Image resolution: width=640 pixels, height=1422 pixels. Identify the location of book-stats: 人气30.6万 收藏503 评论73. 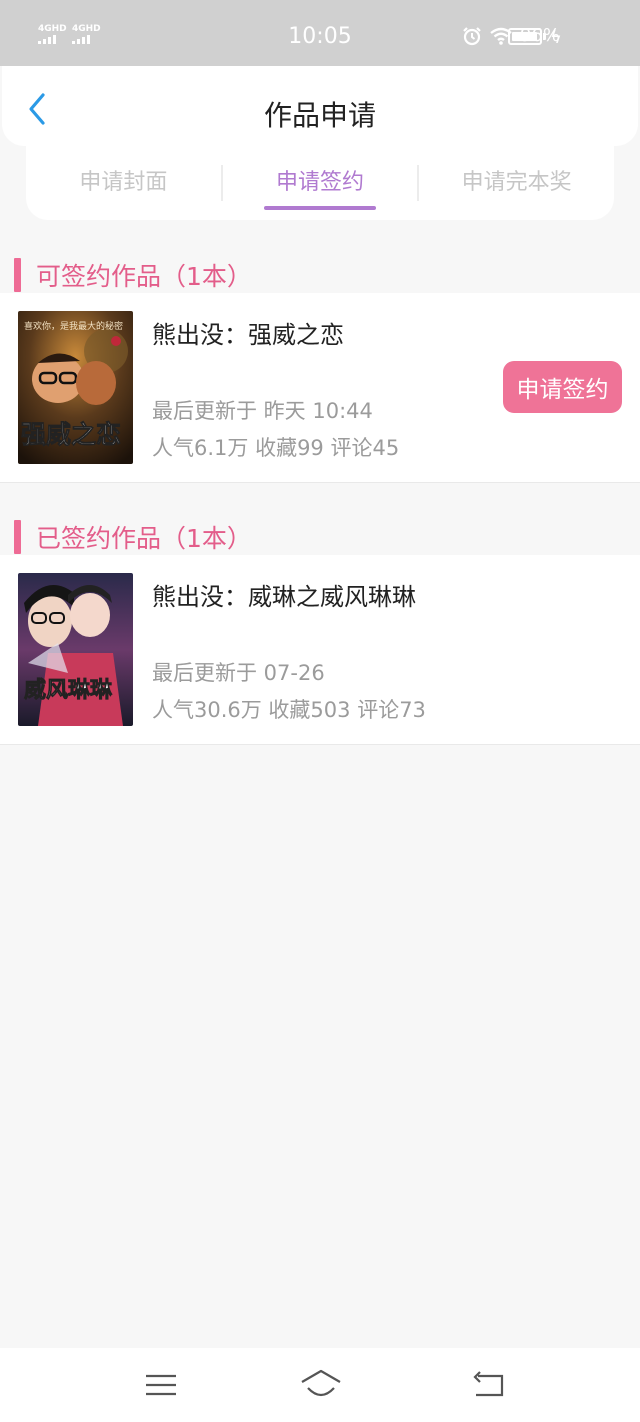
(289, 710).